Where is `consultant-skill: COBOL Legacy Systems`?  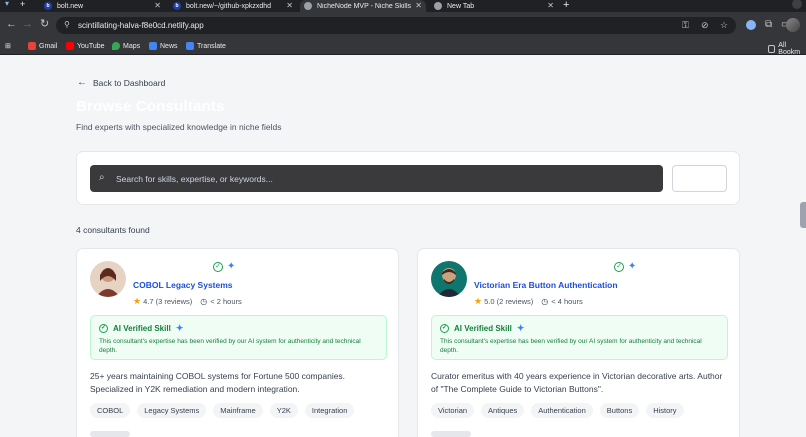 consultant-skill: COBOL Legacy Systems is located at coordinates (183, 285).